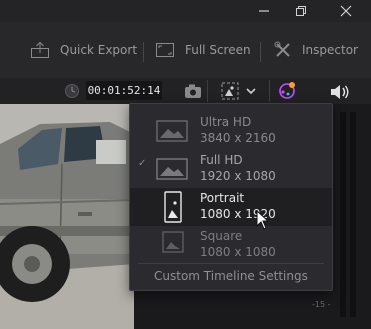 This screenshot has height=329, width=371. I want to click on menu-item-full-hd: ✓ Full HD 1920 x 1080, so click(231, 169).